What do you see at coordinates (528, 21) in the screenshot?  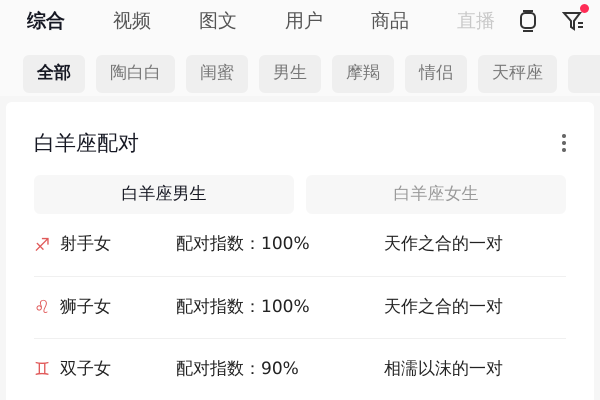 I see `tablet-icon` at bounding box center [528, 21].